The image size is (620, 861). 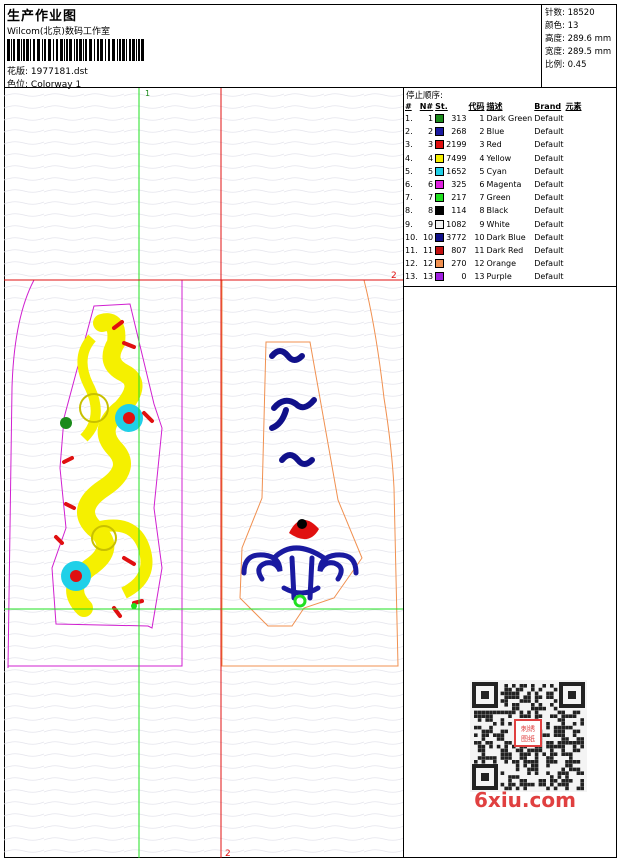 What do you see at coordinates (456, 224) in the screenshot?
I see `row-stitches: 1082` at bounding box center [456, 224].